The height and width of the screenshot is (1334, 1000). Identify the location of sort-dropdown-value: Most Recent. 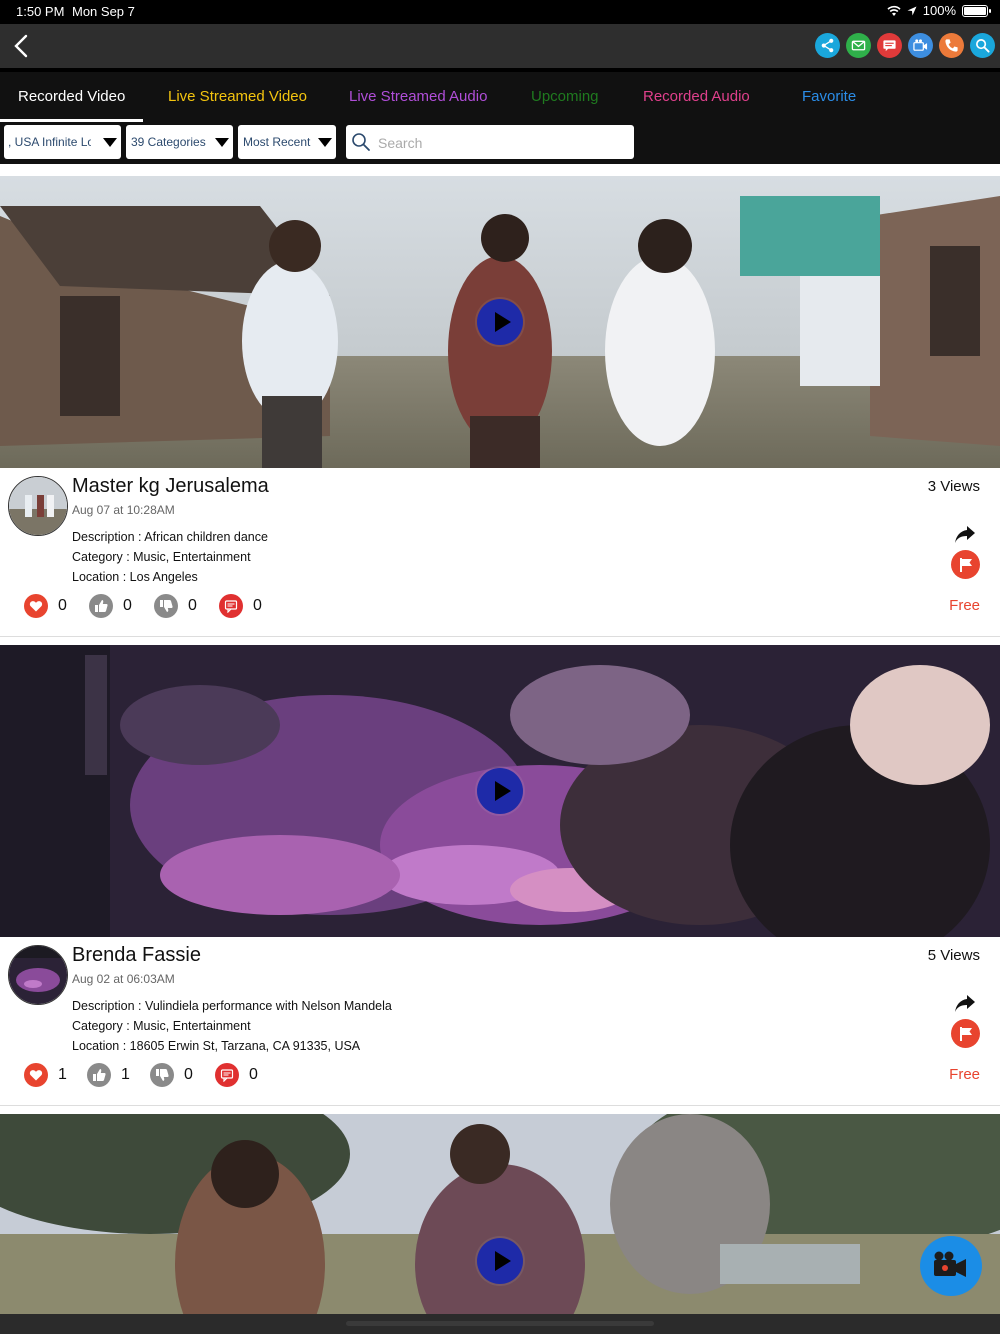
(277, 142).